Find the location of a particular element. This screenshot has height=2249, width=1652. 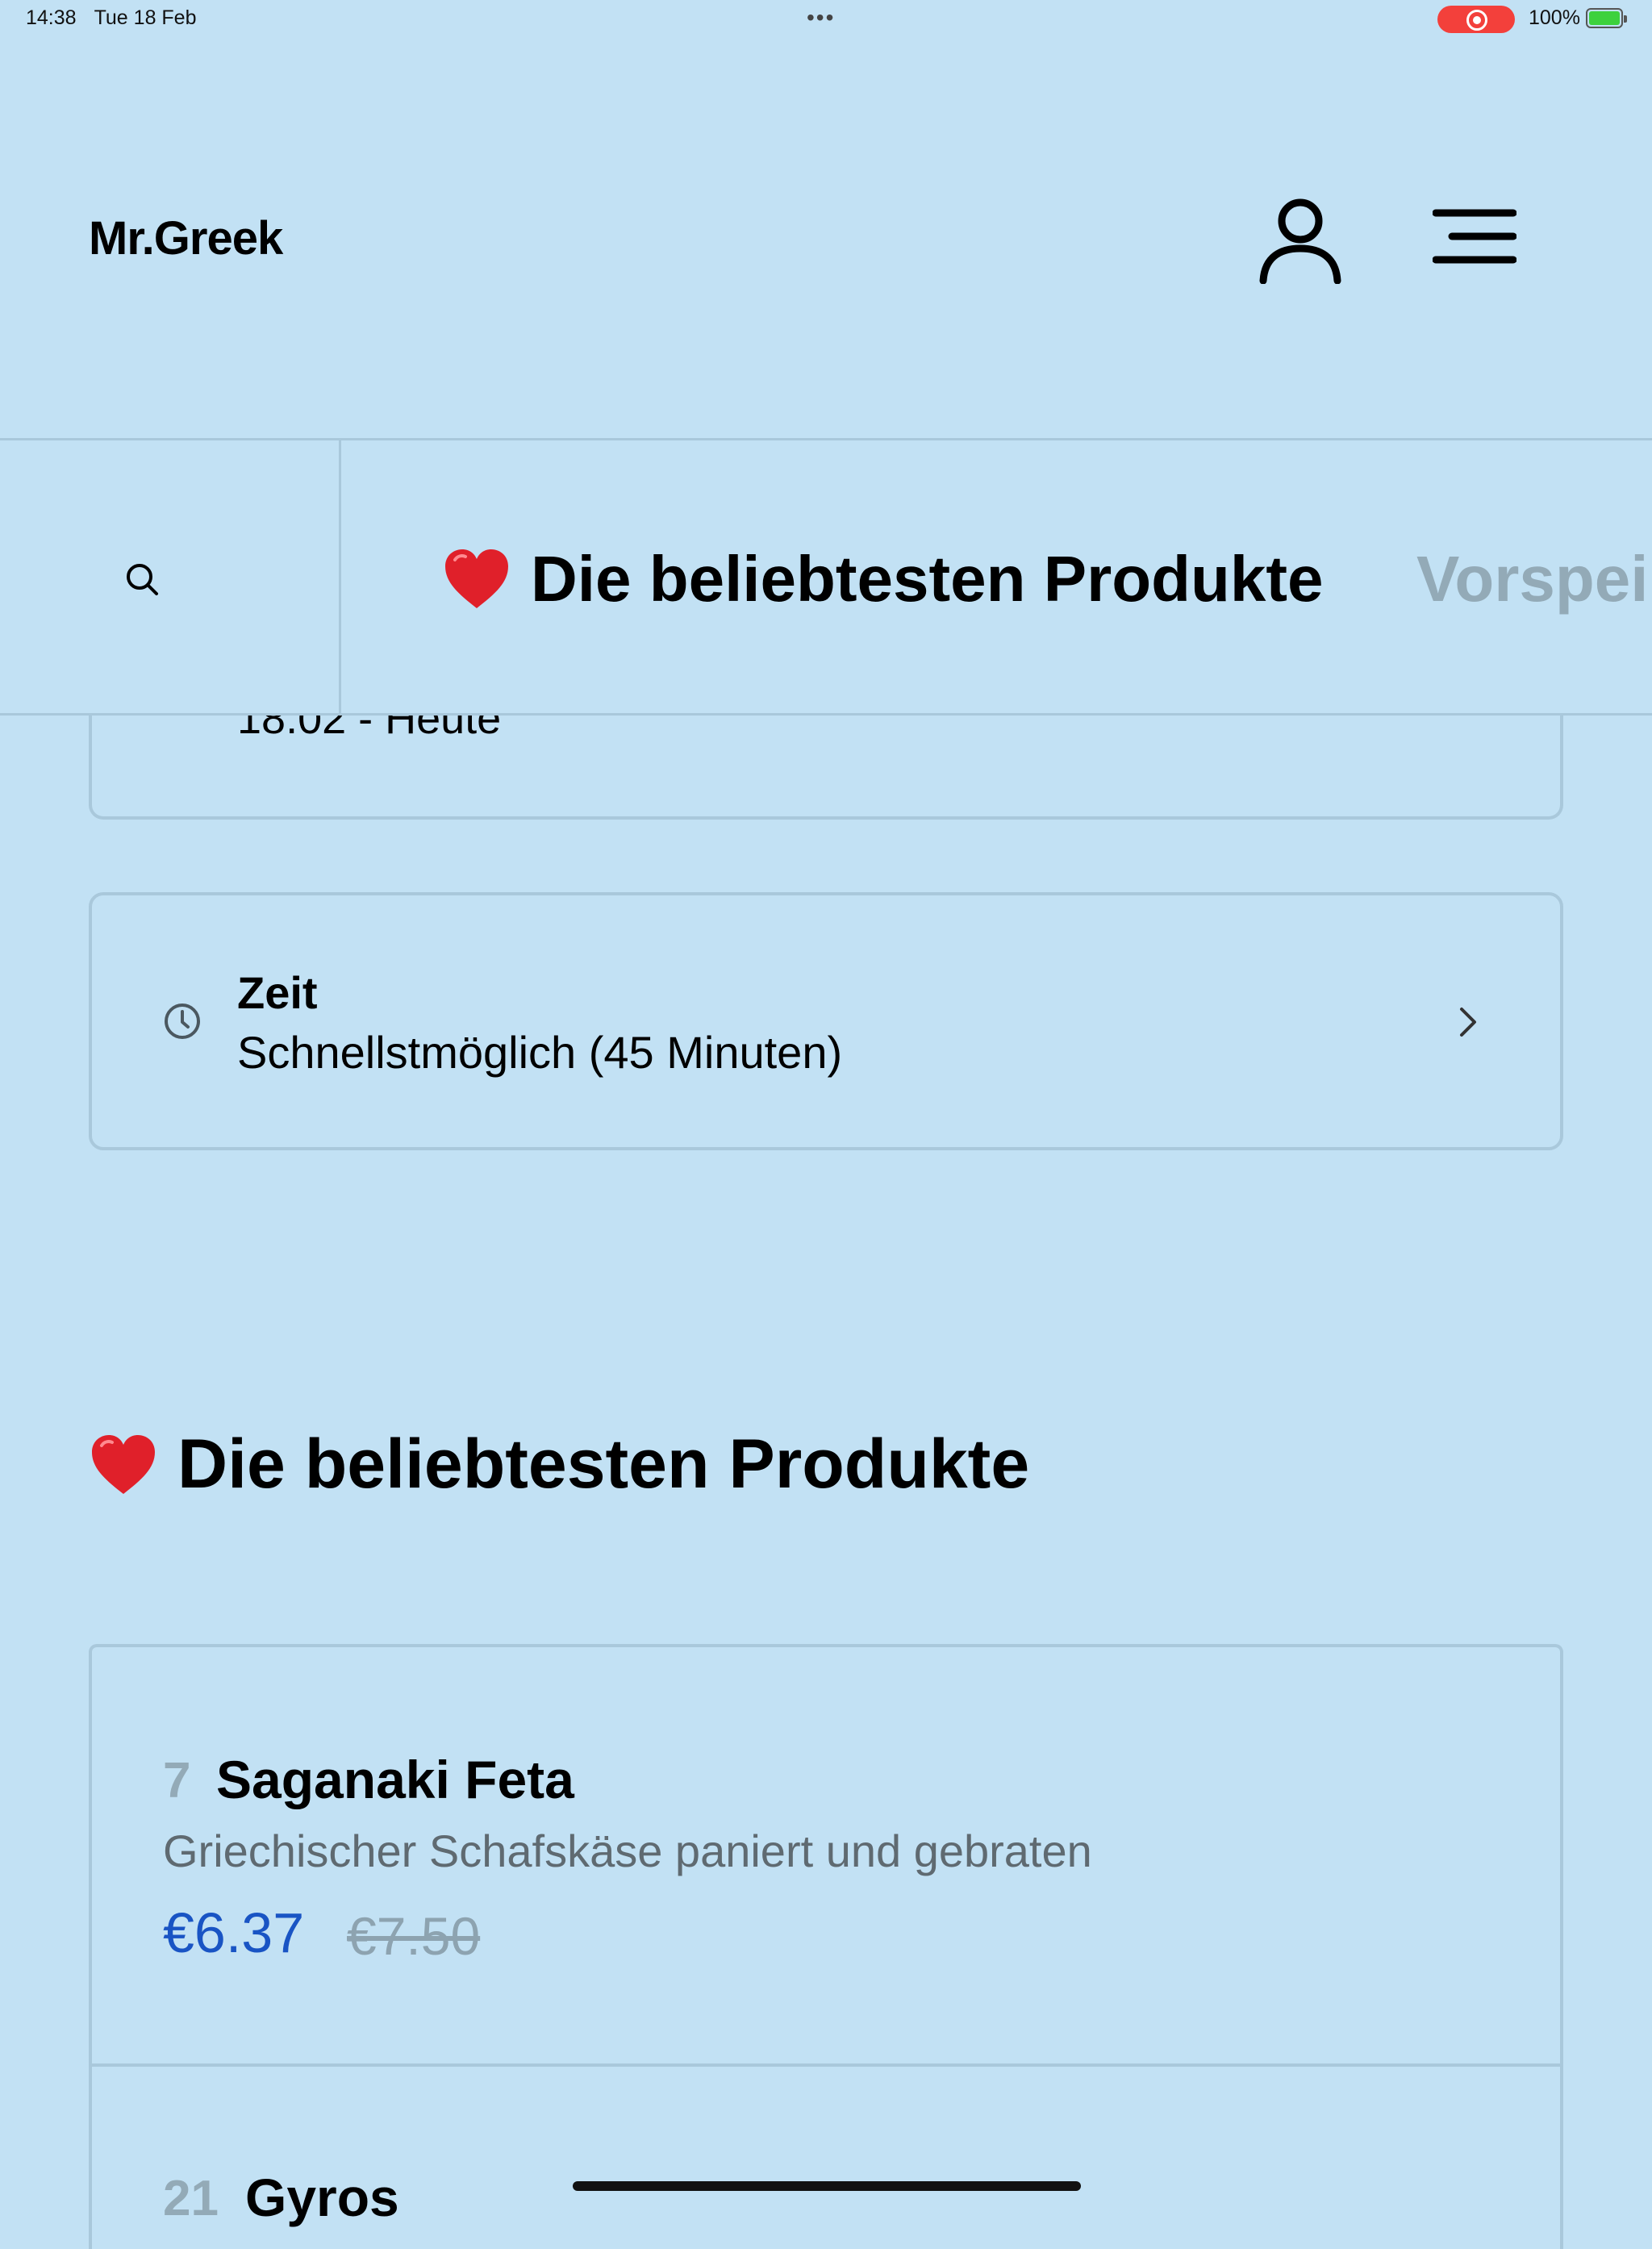

clock-icon is located at coordinates (182, 1021).